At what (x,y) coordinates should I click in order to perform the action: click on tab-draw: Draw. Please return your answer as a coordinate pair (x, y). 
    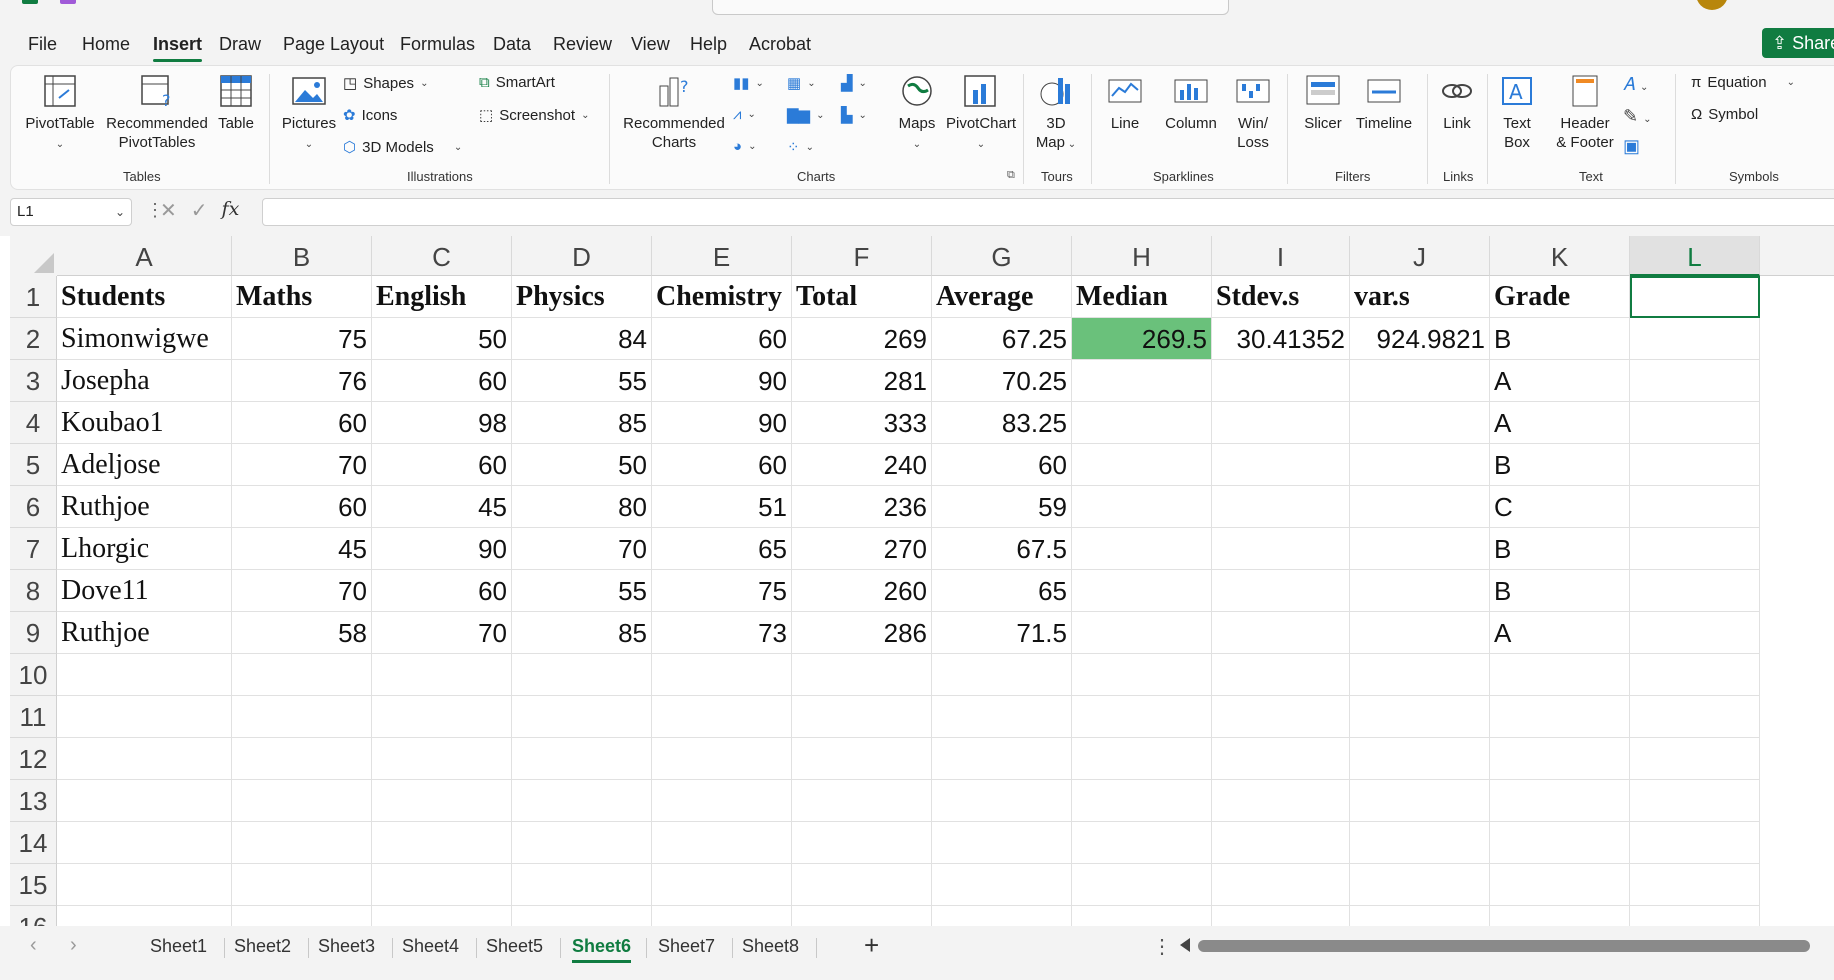
    Looking at the image, I should click on (240, 44).